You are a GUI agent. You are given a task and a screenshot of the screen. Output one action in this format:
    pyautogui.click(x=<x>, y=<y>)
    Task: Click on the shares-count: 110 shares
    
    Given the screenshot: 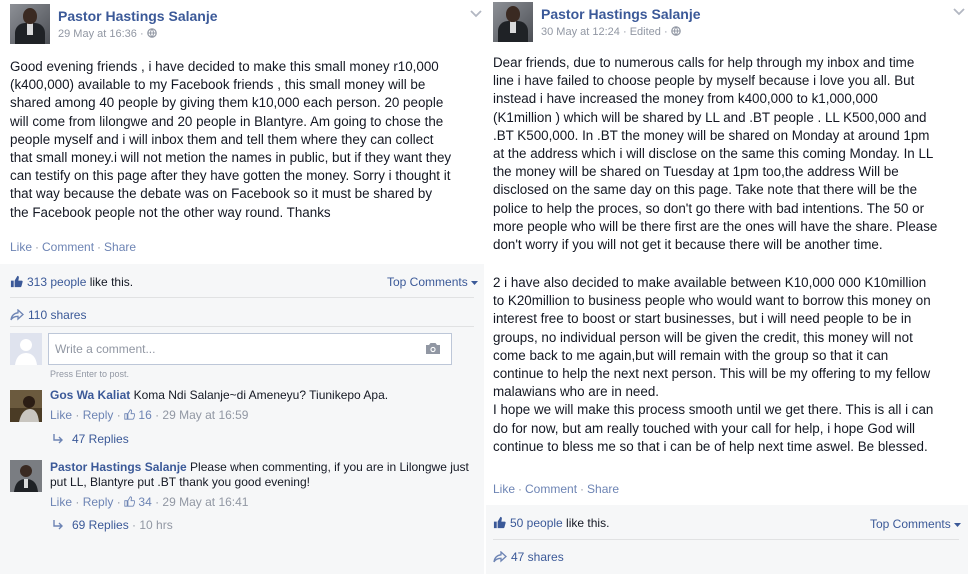 What is the action you would take?
    pyautogui.click(x=57, y=315)
    